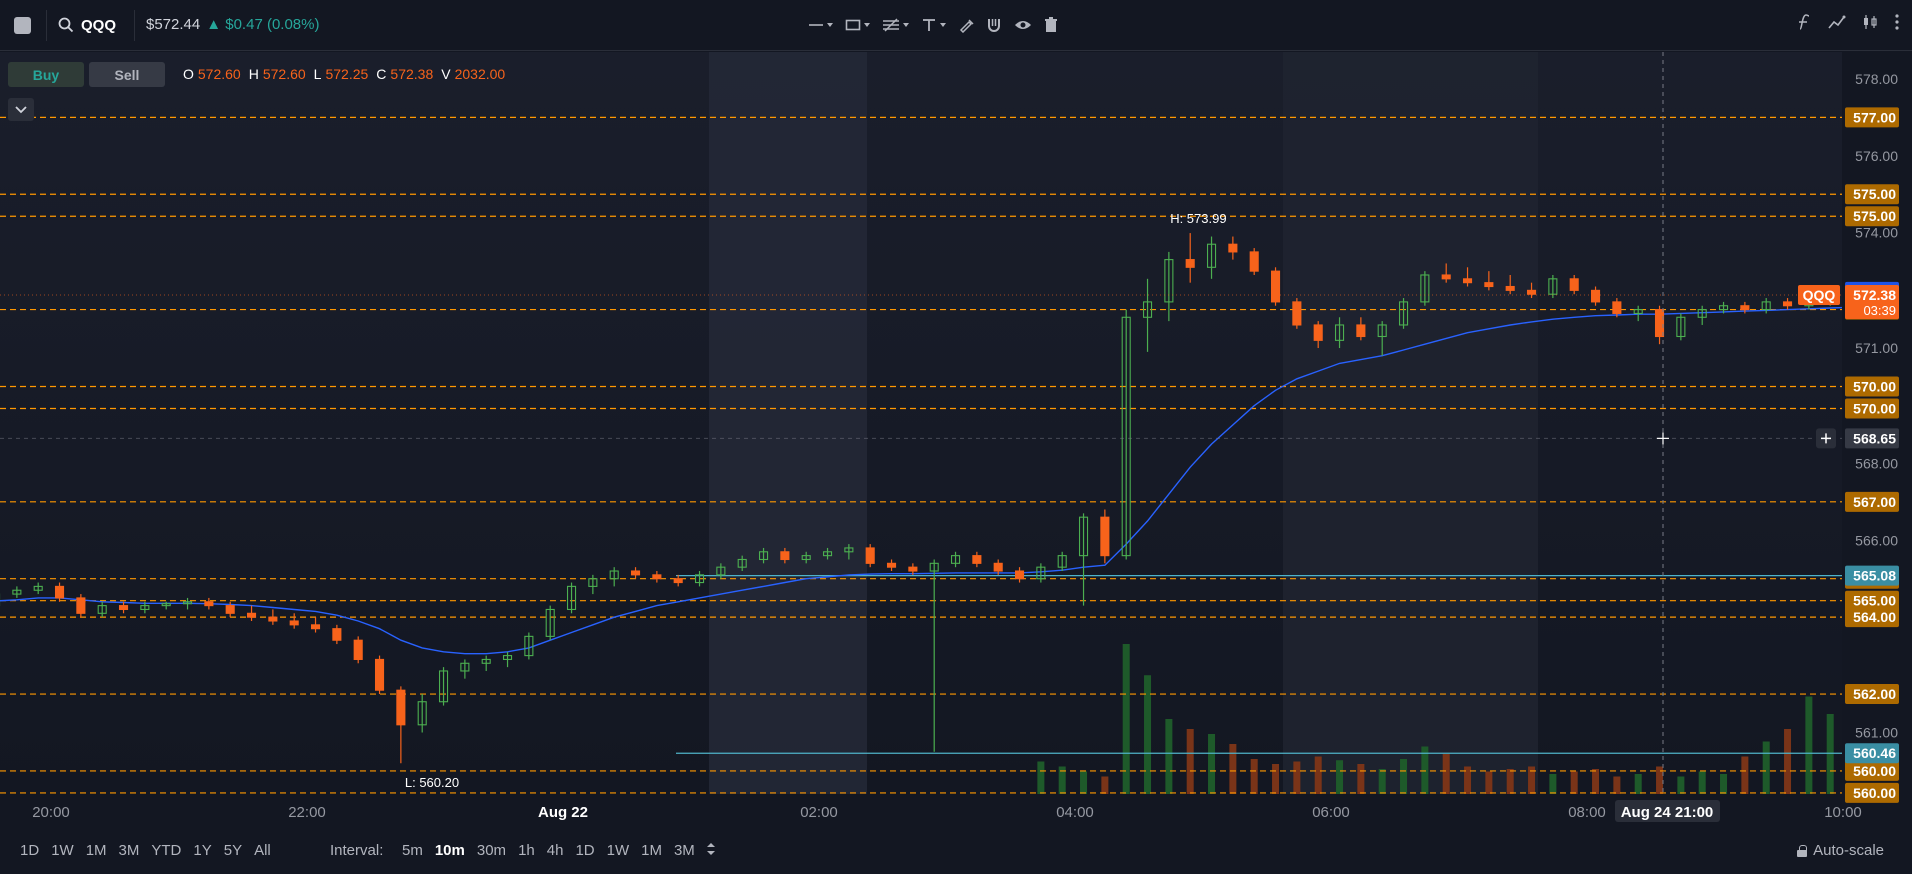  I want to click on interval-1d: 1D, so click(584, 850).